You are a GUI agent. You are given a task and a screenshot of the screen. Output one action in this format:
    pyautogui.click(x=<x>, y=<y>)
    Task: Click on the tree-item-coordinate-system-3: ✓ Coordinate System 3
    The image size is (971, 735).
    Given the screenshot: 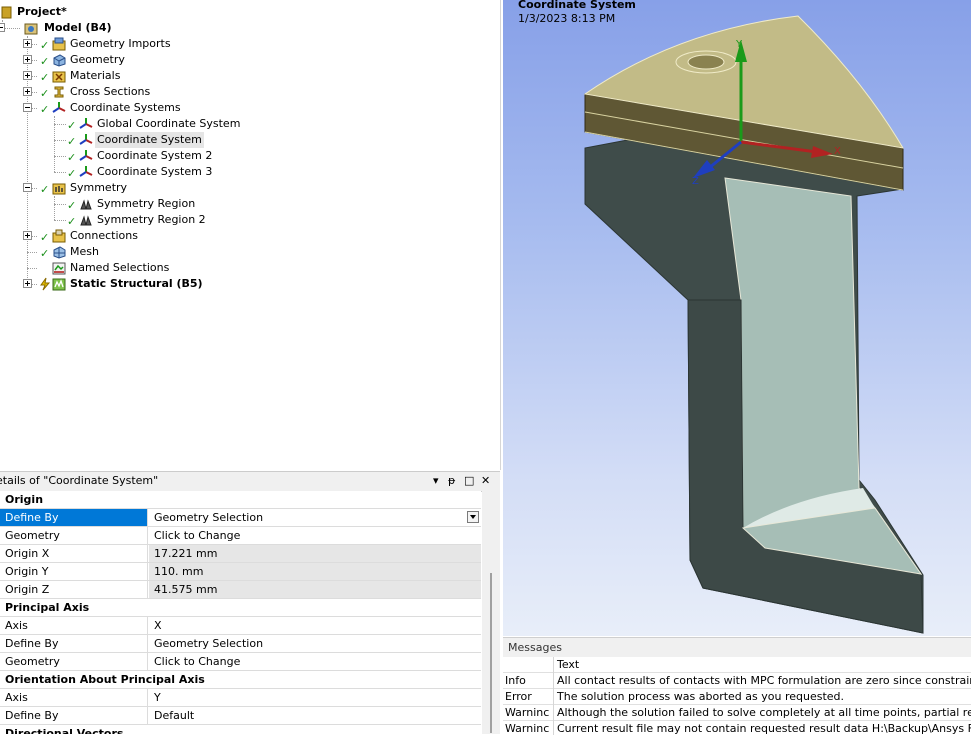 What is the action you would take?
    pyautogui.click(x=150, y=172)
    